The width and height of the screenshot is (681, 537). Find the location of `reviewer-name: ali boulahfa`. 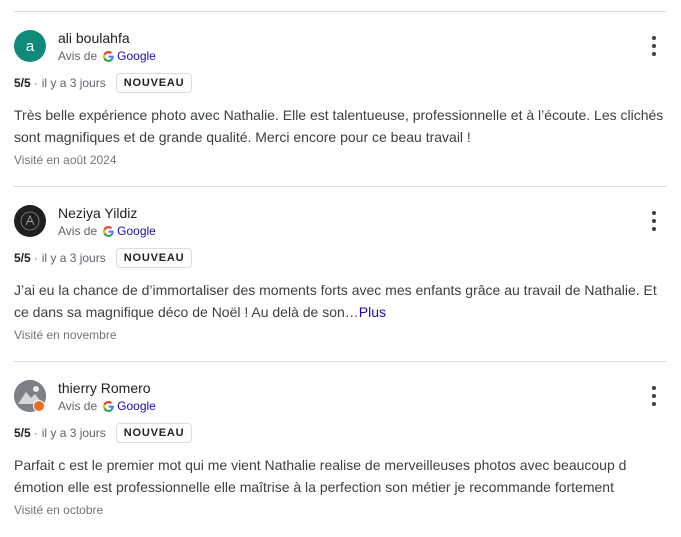

reviewer-name: ali boulahfa is located at coordinates (94, 38).